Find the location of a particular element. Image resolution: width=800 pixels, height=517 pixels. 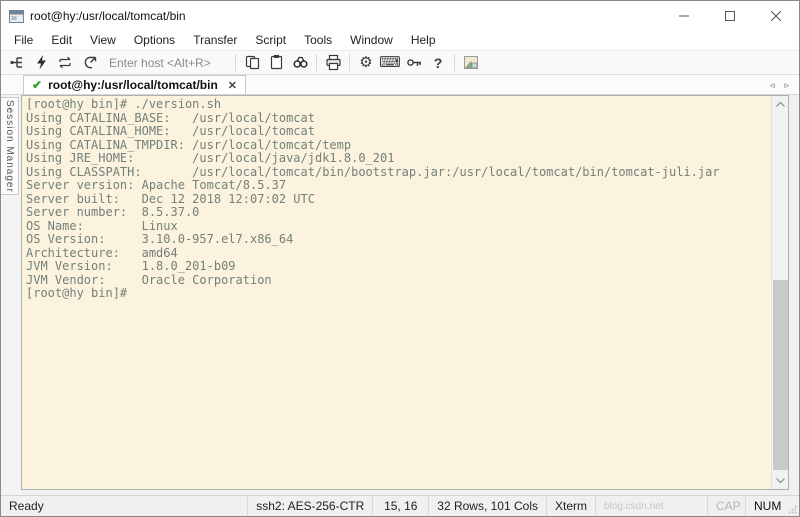

tab-close-icon: ✕ is located at coordinates (232, 85).